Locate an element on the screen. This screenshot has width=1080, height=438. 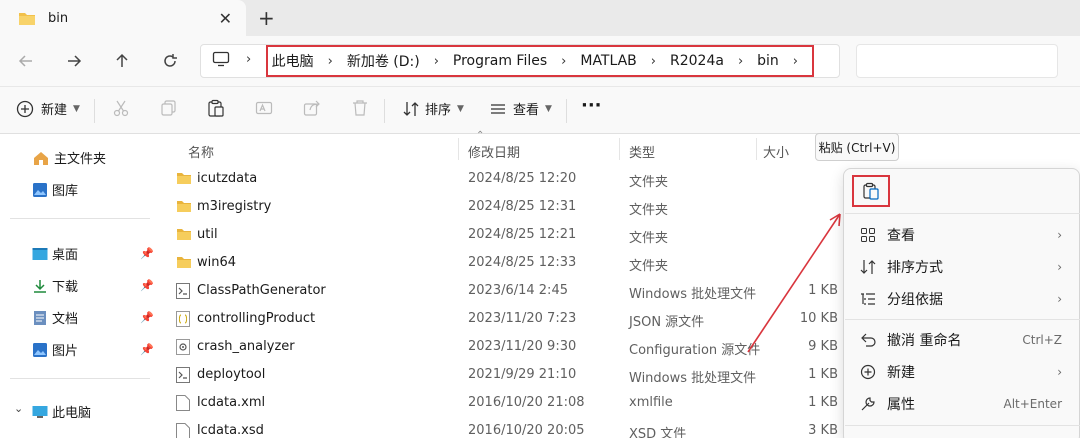
breadcrumb-item-matlab: MATLAB is located at coordinates (608, 61).